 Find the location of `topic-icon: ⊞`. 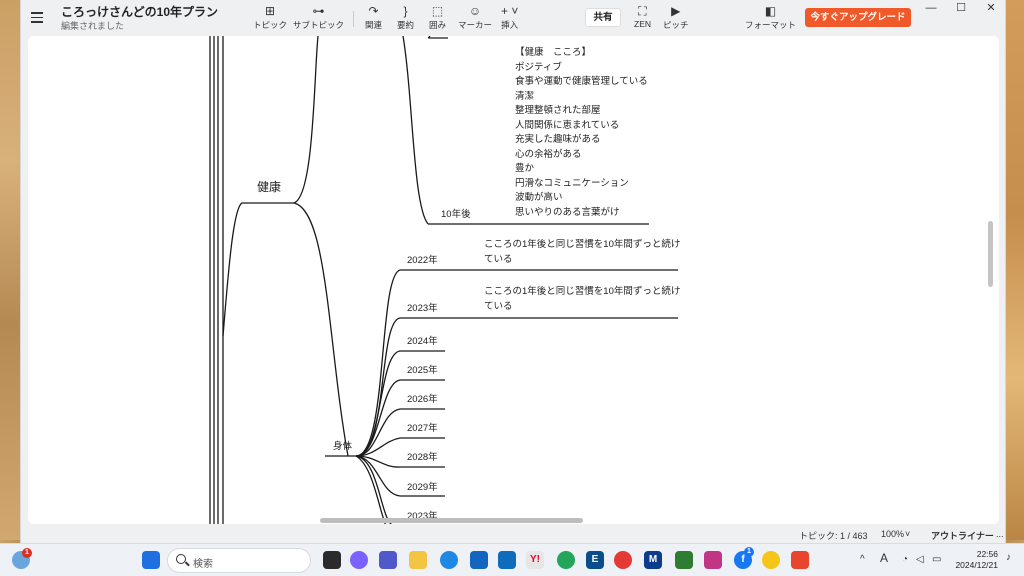

topic-icon: ⊞ is located at coordinates (270, 11).